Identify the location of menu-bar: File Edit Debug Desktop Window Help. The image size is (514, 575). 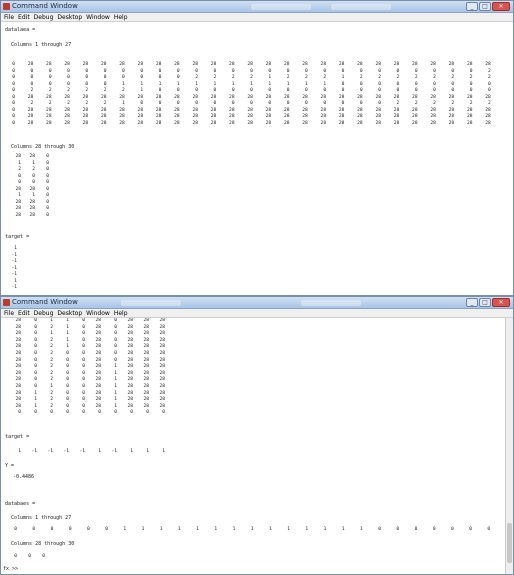
(257, 17).